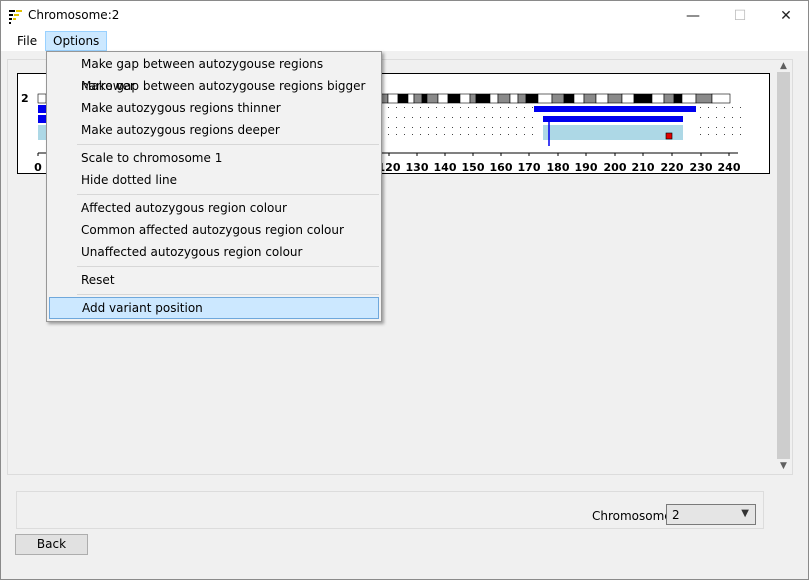 This screenshot has height=580, width=809. I want to click on vertical-scrollbar: ▲ ▼, so click(783, 266).